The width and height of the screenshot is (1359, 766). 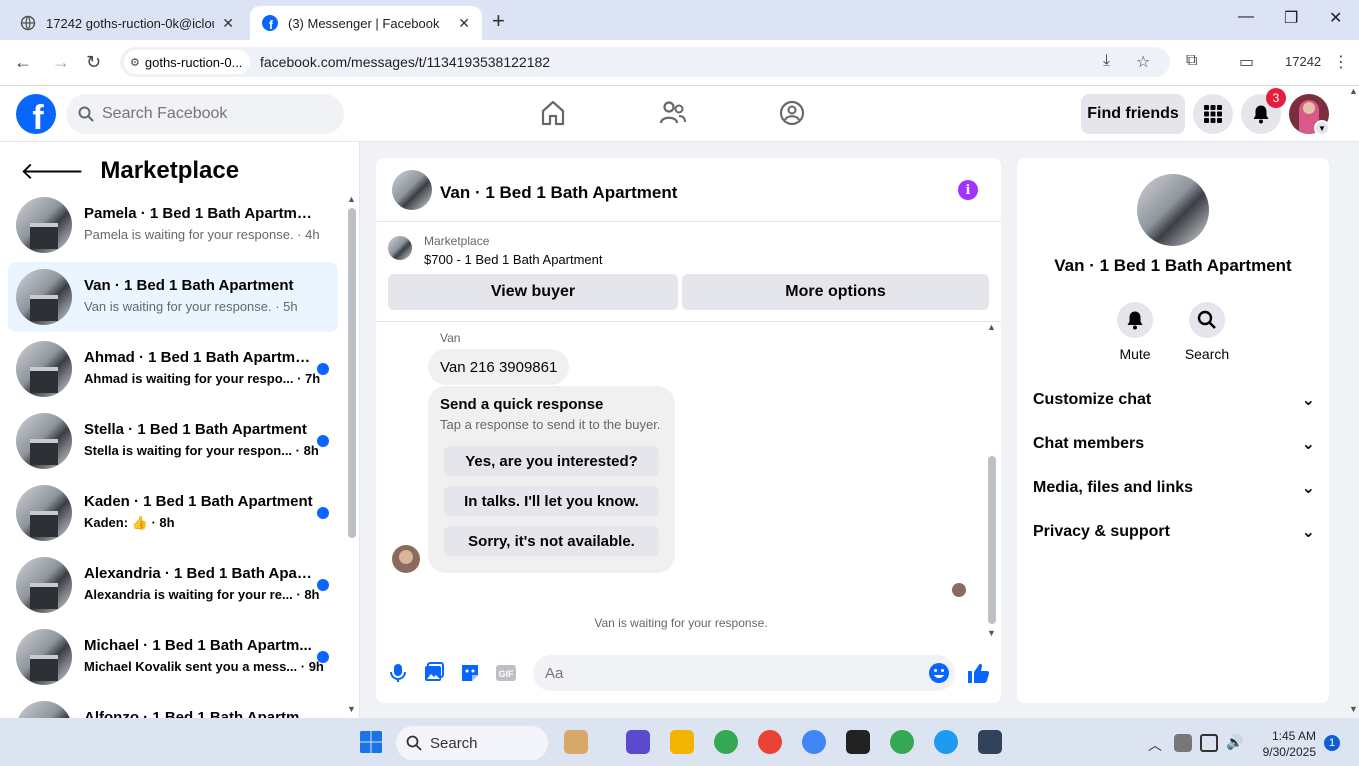 I want to click on install-app-icon: ⤓, so click(x=1106, y=61).